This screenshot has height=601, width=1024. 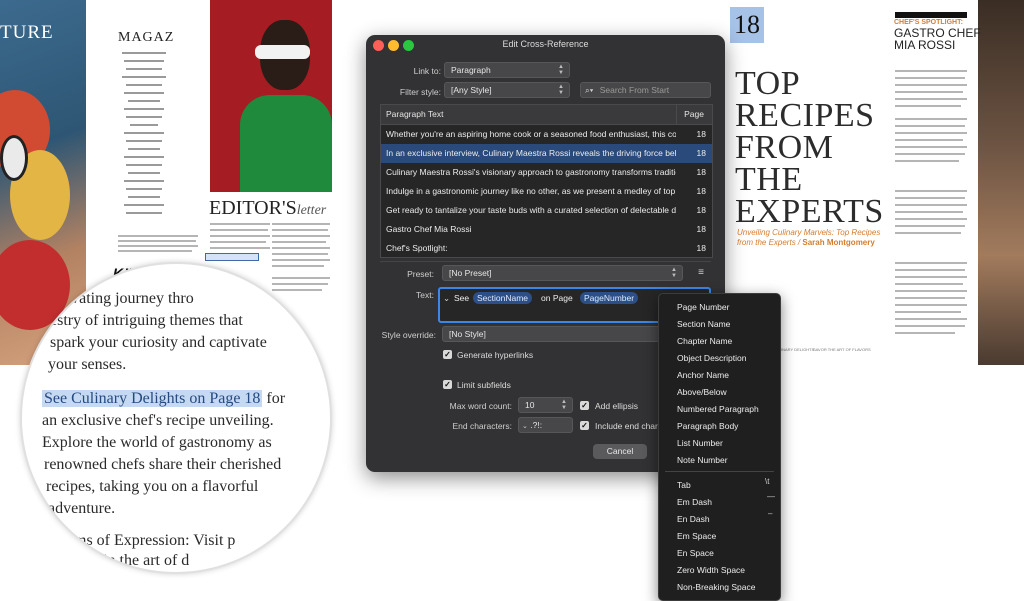 I want to click on dialog-titlebar: Edit Cross-Reference, so click(x=545, y=45).